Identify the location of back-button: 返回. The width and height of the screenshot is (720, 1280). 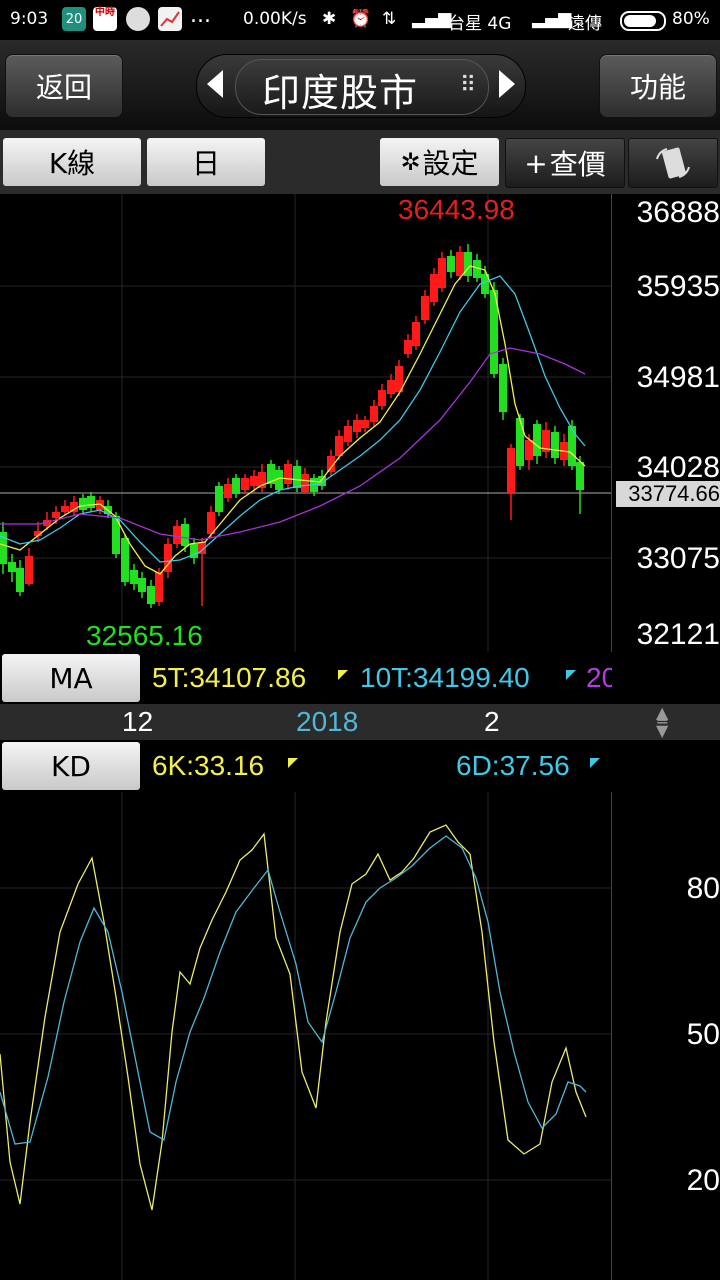
(64, 86).